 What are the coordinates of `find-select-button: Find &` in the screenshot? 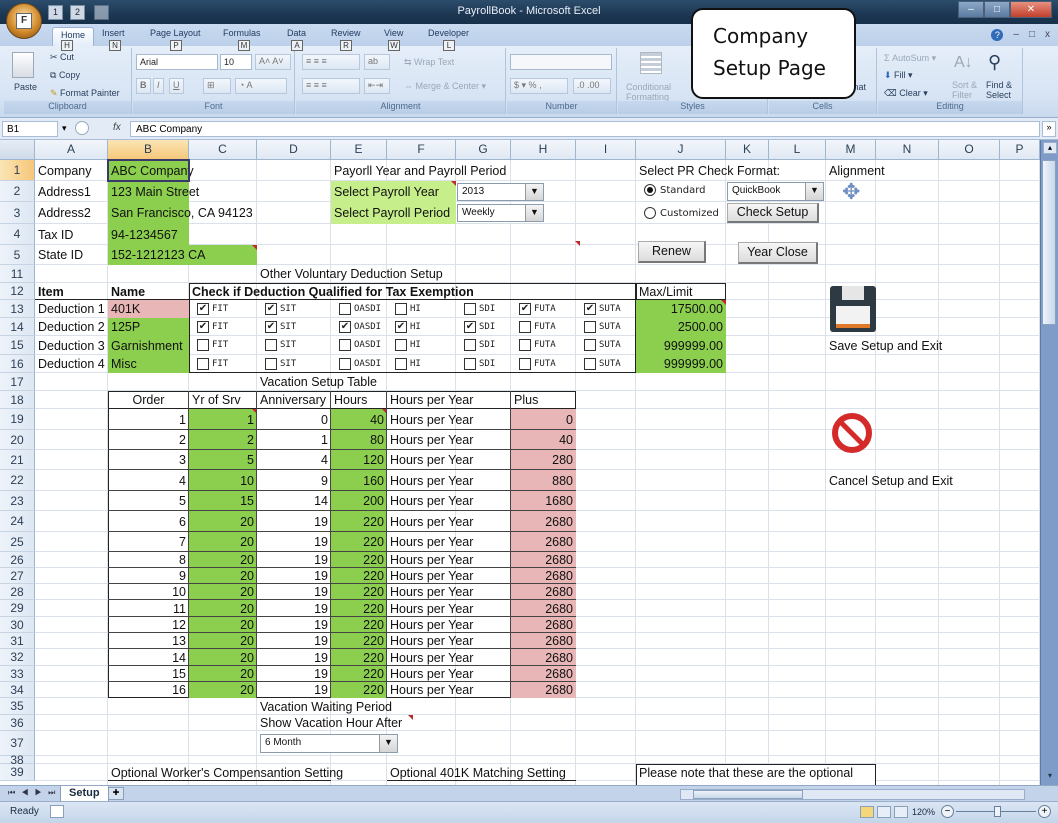 It's located at (999, 85).